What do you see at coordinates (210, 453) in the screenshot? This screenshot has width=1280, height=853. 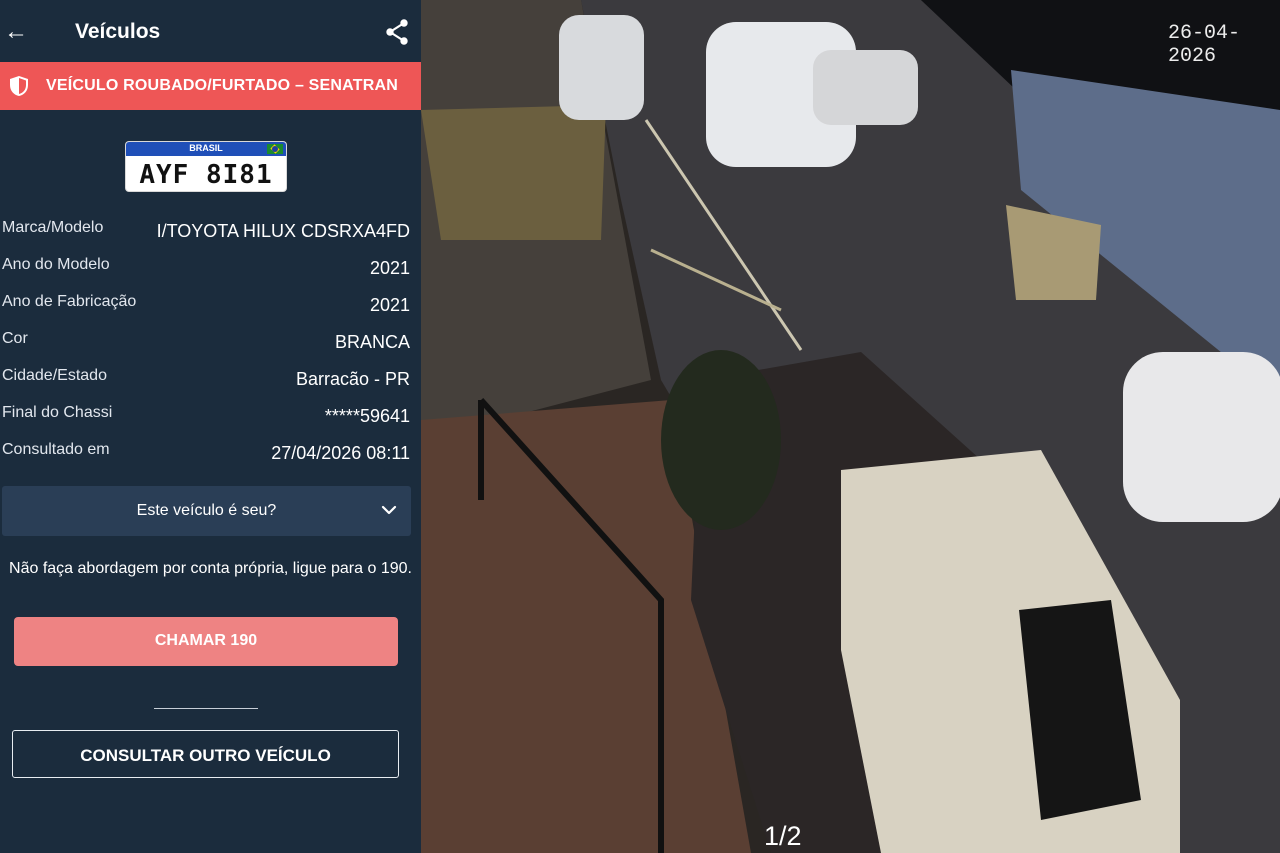 I see `detail-row-consulted: Consultado em 27/04/2026 08:11` at bounding box center [210, 453].